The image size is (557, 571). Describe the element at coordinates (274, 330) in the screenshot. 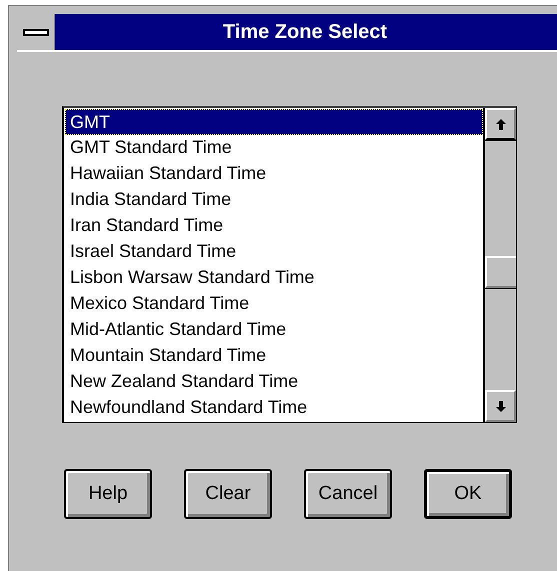

I see `list-item: Mid-Atlantic Standard Time` at that location.